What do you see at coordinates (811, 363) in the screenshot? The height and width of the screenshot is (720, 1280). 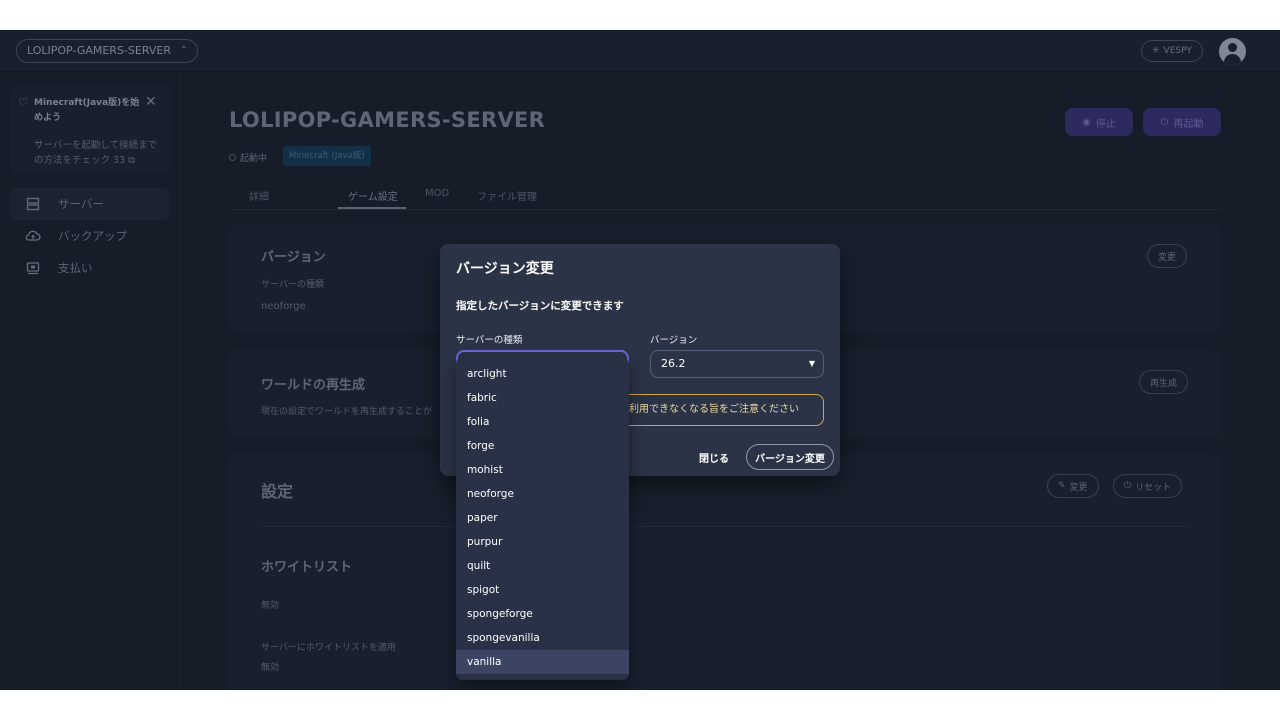 I see `caret-down-icon: ▼` at bounding box center [811, 363].